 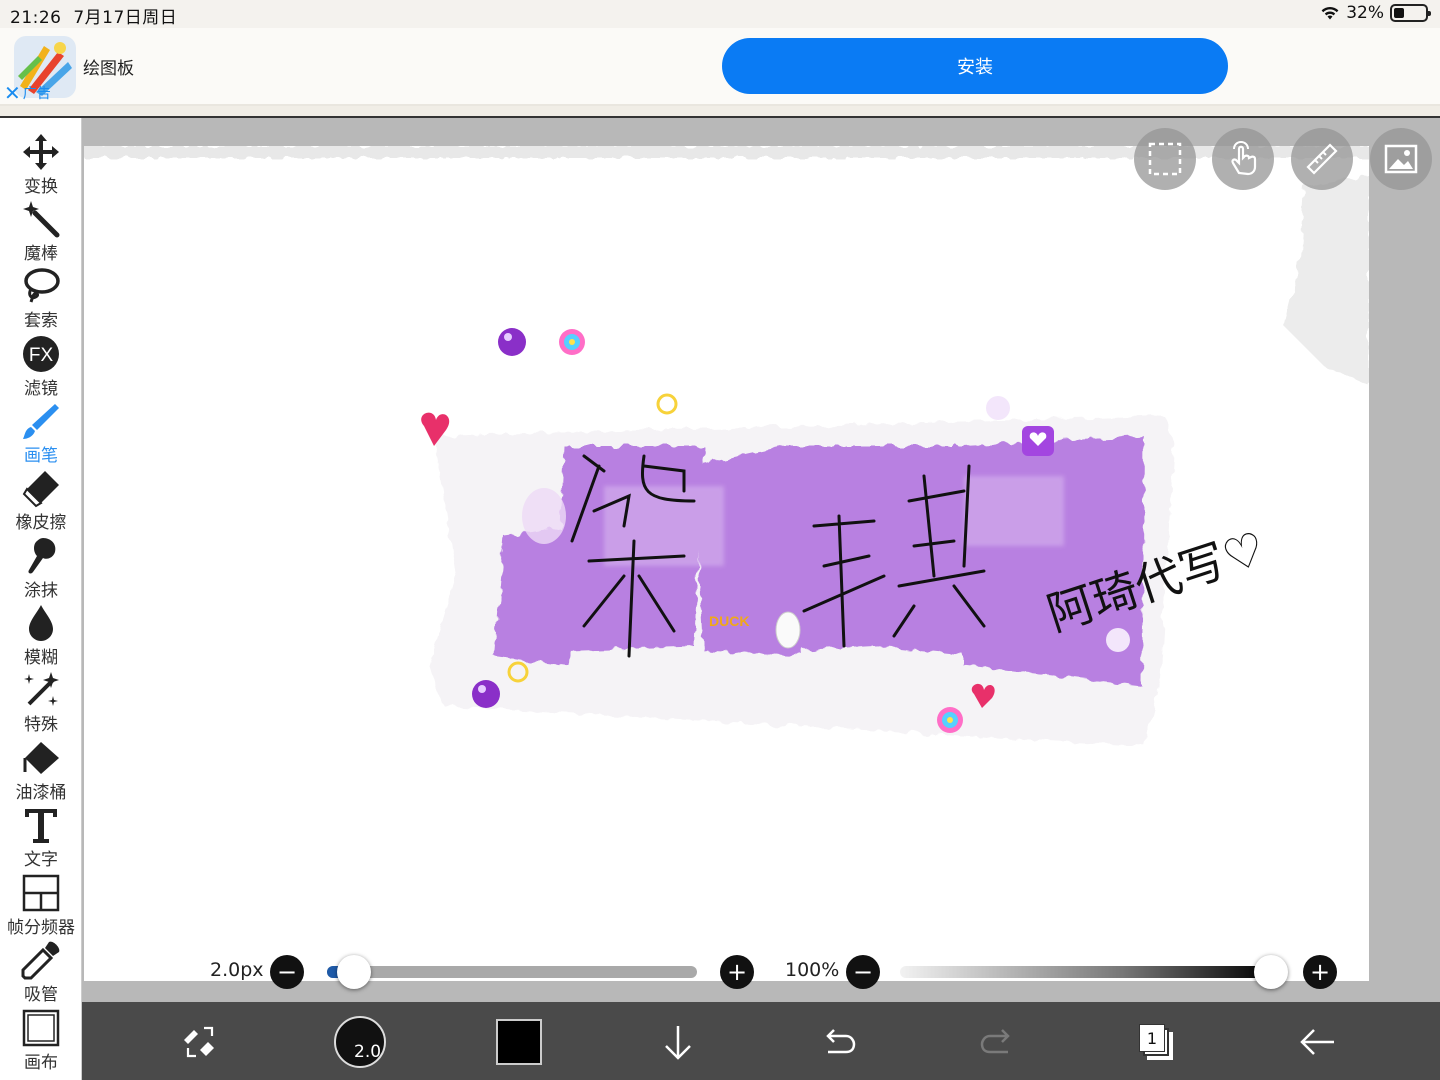 What do you see at coordinates (41, 893) in the screenshot?
I see `frame-divider-icon` at bounding box center [41, 893].